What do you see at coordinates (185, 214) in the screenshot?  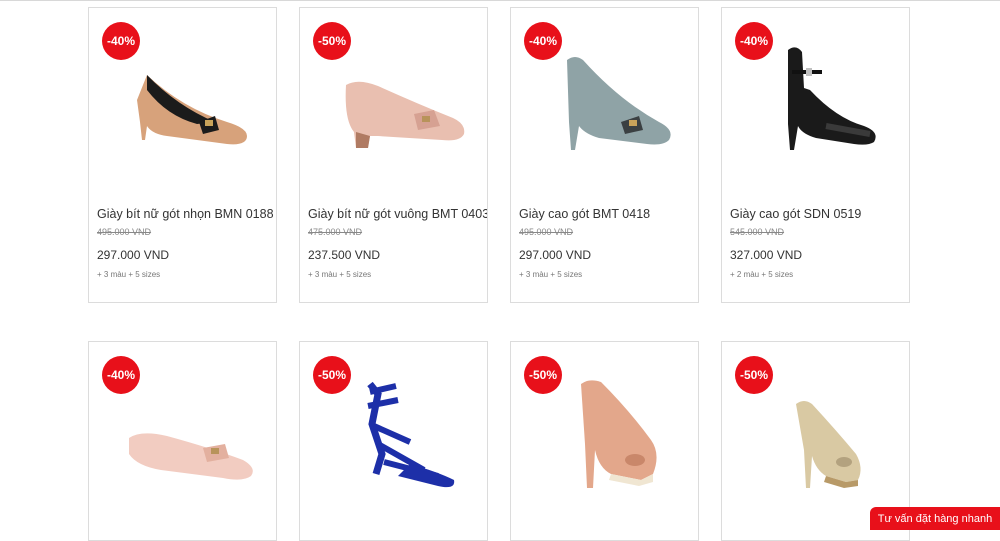 I see `product-name: Giày bít nữ gót nhọn BMN 0188` at bounding box center [185, 214].